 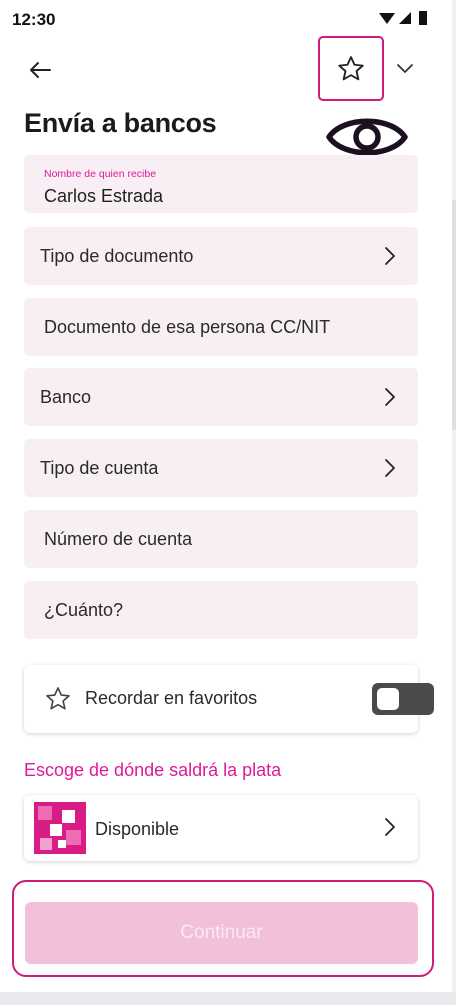 What do you see at coordinates (117, 256) in the screenshot?
I see `document-type-label: Tipo de documento` at bounding box center [117, 256].